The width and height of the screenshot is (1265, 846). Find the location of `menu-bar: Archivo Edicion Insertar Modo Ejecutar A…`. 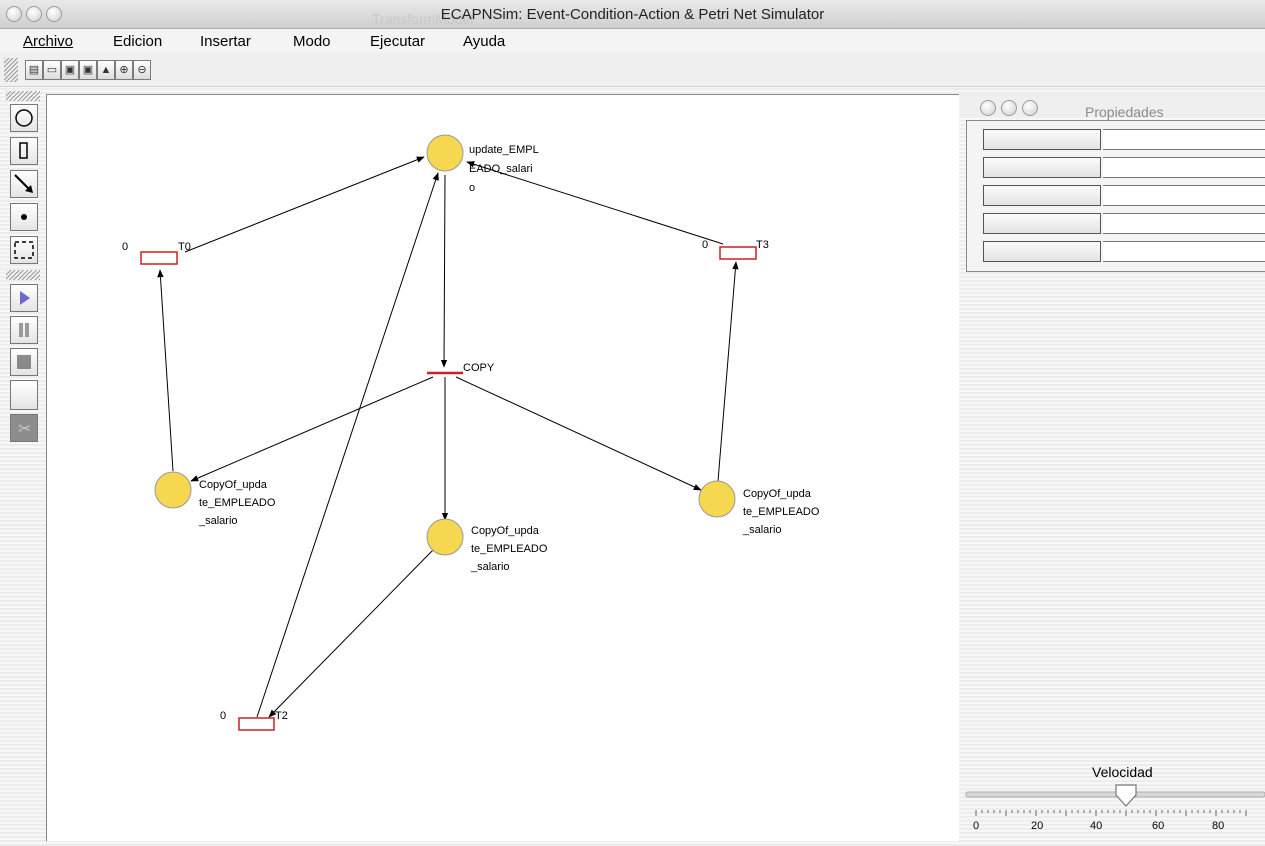

menu-bar: Archivo Edicion Insertar Modo Ejecutar A… is located at coordinates (632, 41).